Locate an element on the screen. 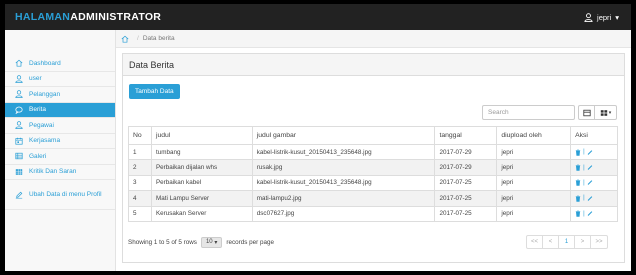  user-menu: jepri ▾ is located at coordinates (601, 17).